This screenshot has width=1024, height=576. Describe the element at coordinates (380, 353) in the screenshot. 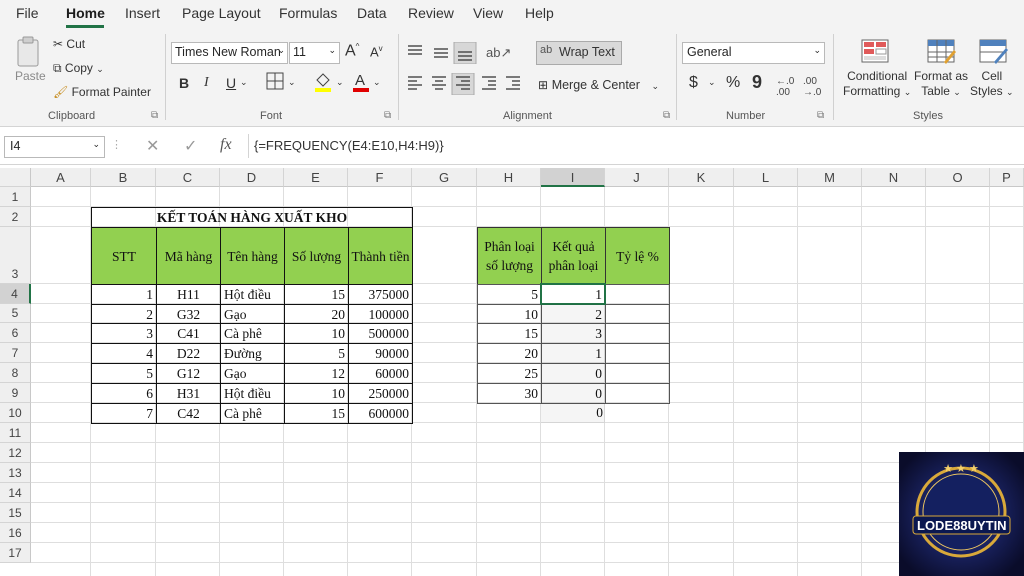

I see `table-cell: 90000` at that location.